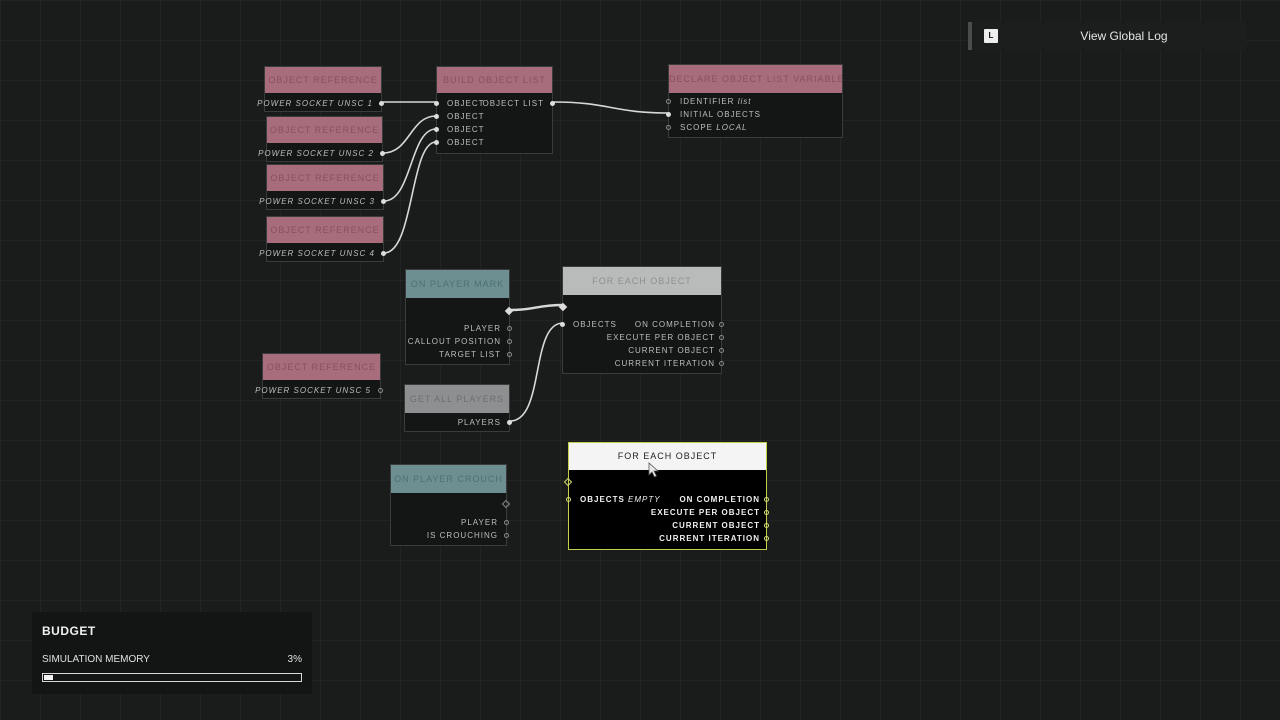 The image size is (1280, 720). Describe the element at coordinates (715, 102) in the screenshot. I see `identifier-row: IDENTIFIER list` at that location.